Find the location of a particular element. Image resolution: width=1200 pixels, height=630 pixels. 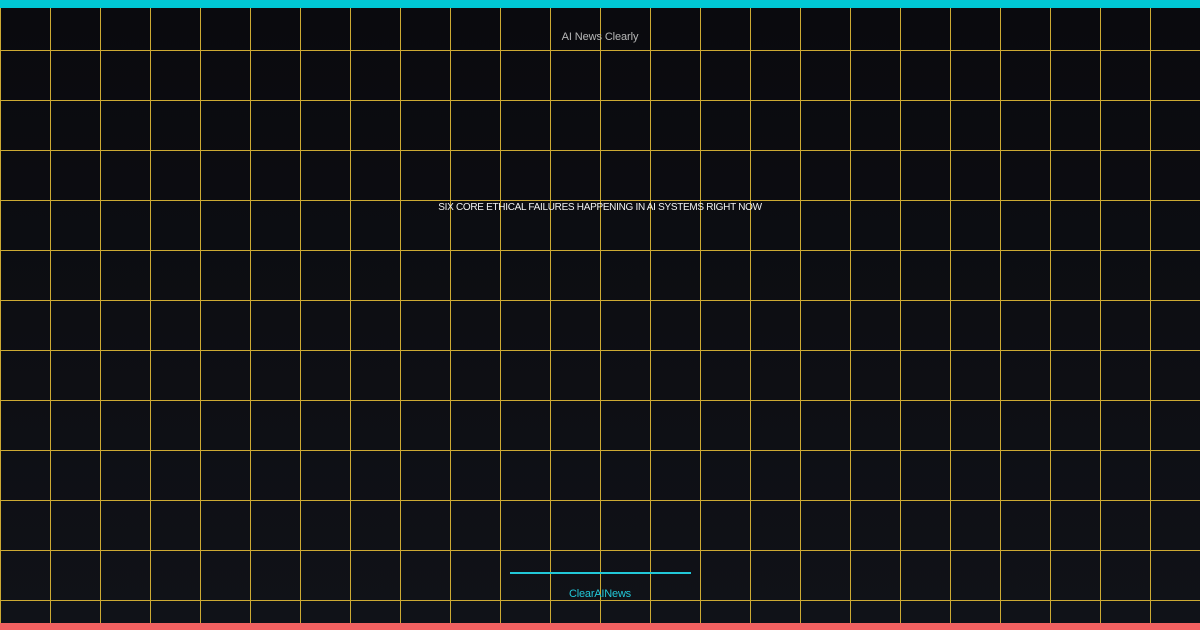

footer-accent-line is located at coordinates (600, 573).